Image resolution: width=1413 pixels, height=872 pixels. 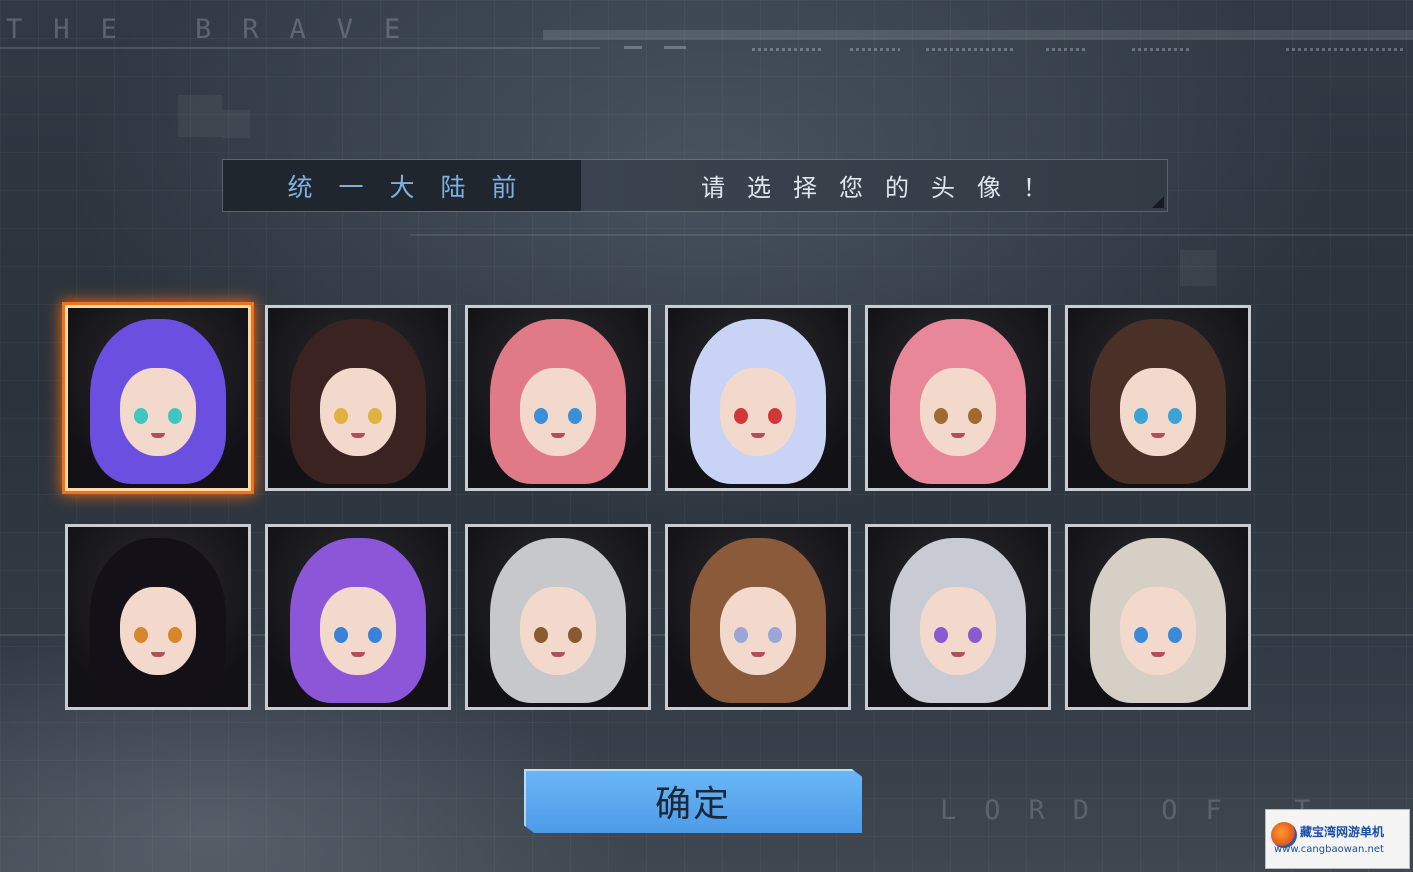 What do you see at coordinates (1329, 849) in the screenshot?
I see `watermark-url: www.cangbaowan.net` at bounding box center [1329, 849].